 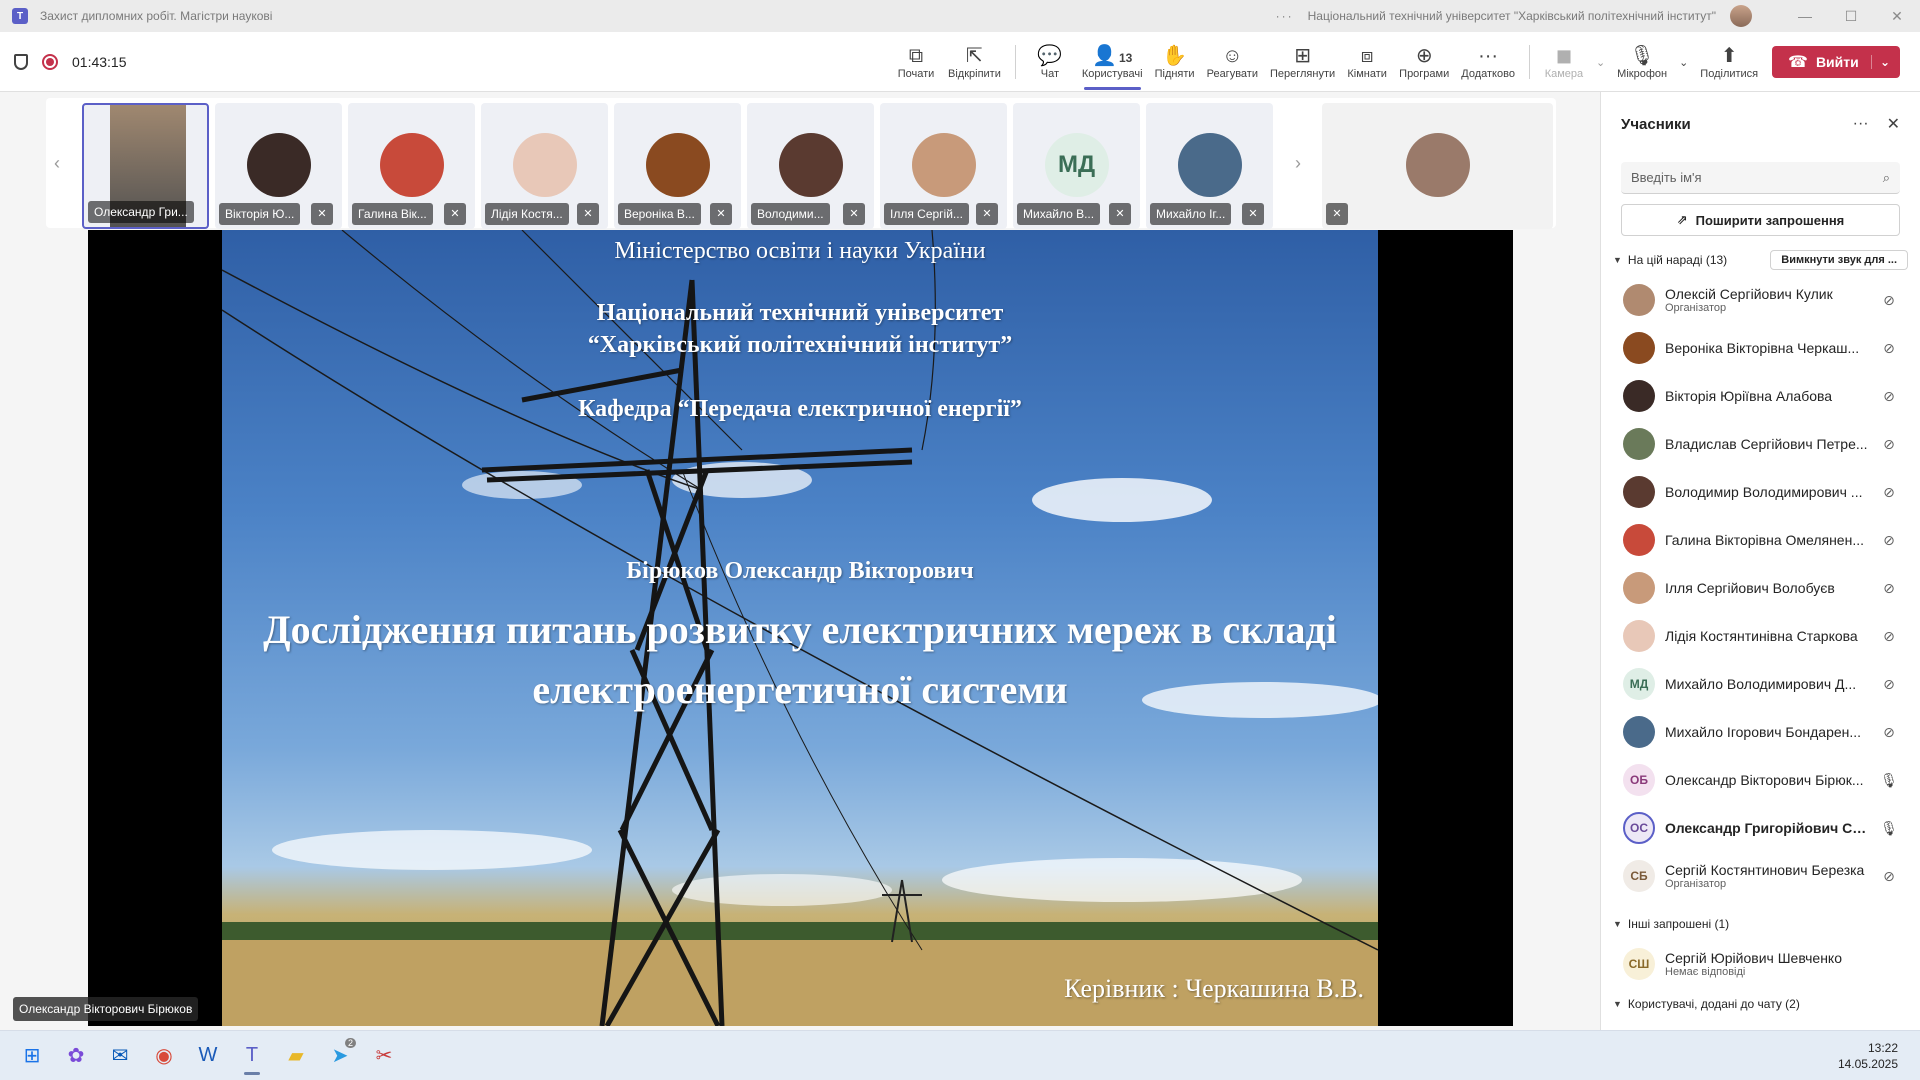 What do you see at coordinates (76, 1056) in the screenshot?
I see `copilot-icon: ✿` at bounding box center [76, 1056].